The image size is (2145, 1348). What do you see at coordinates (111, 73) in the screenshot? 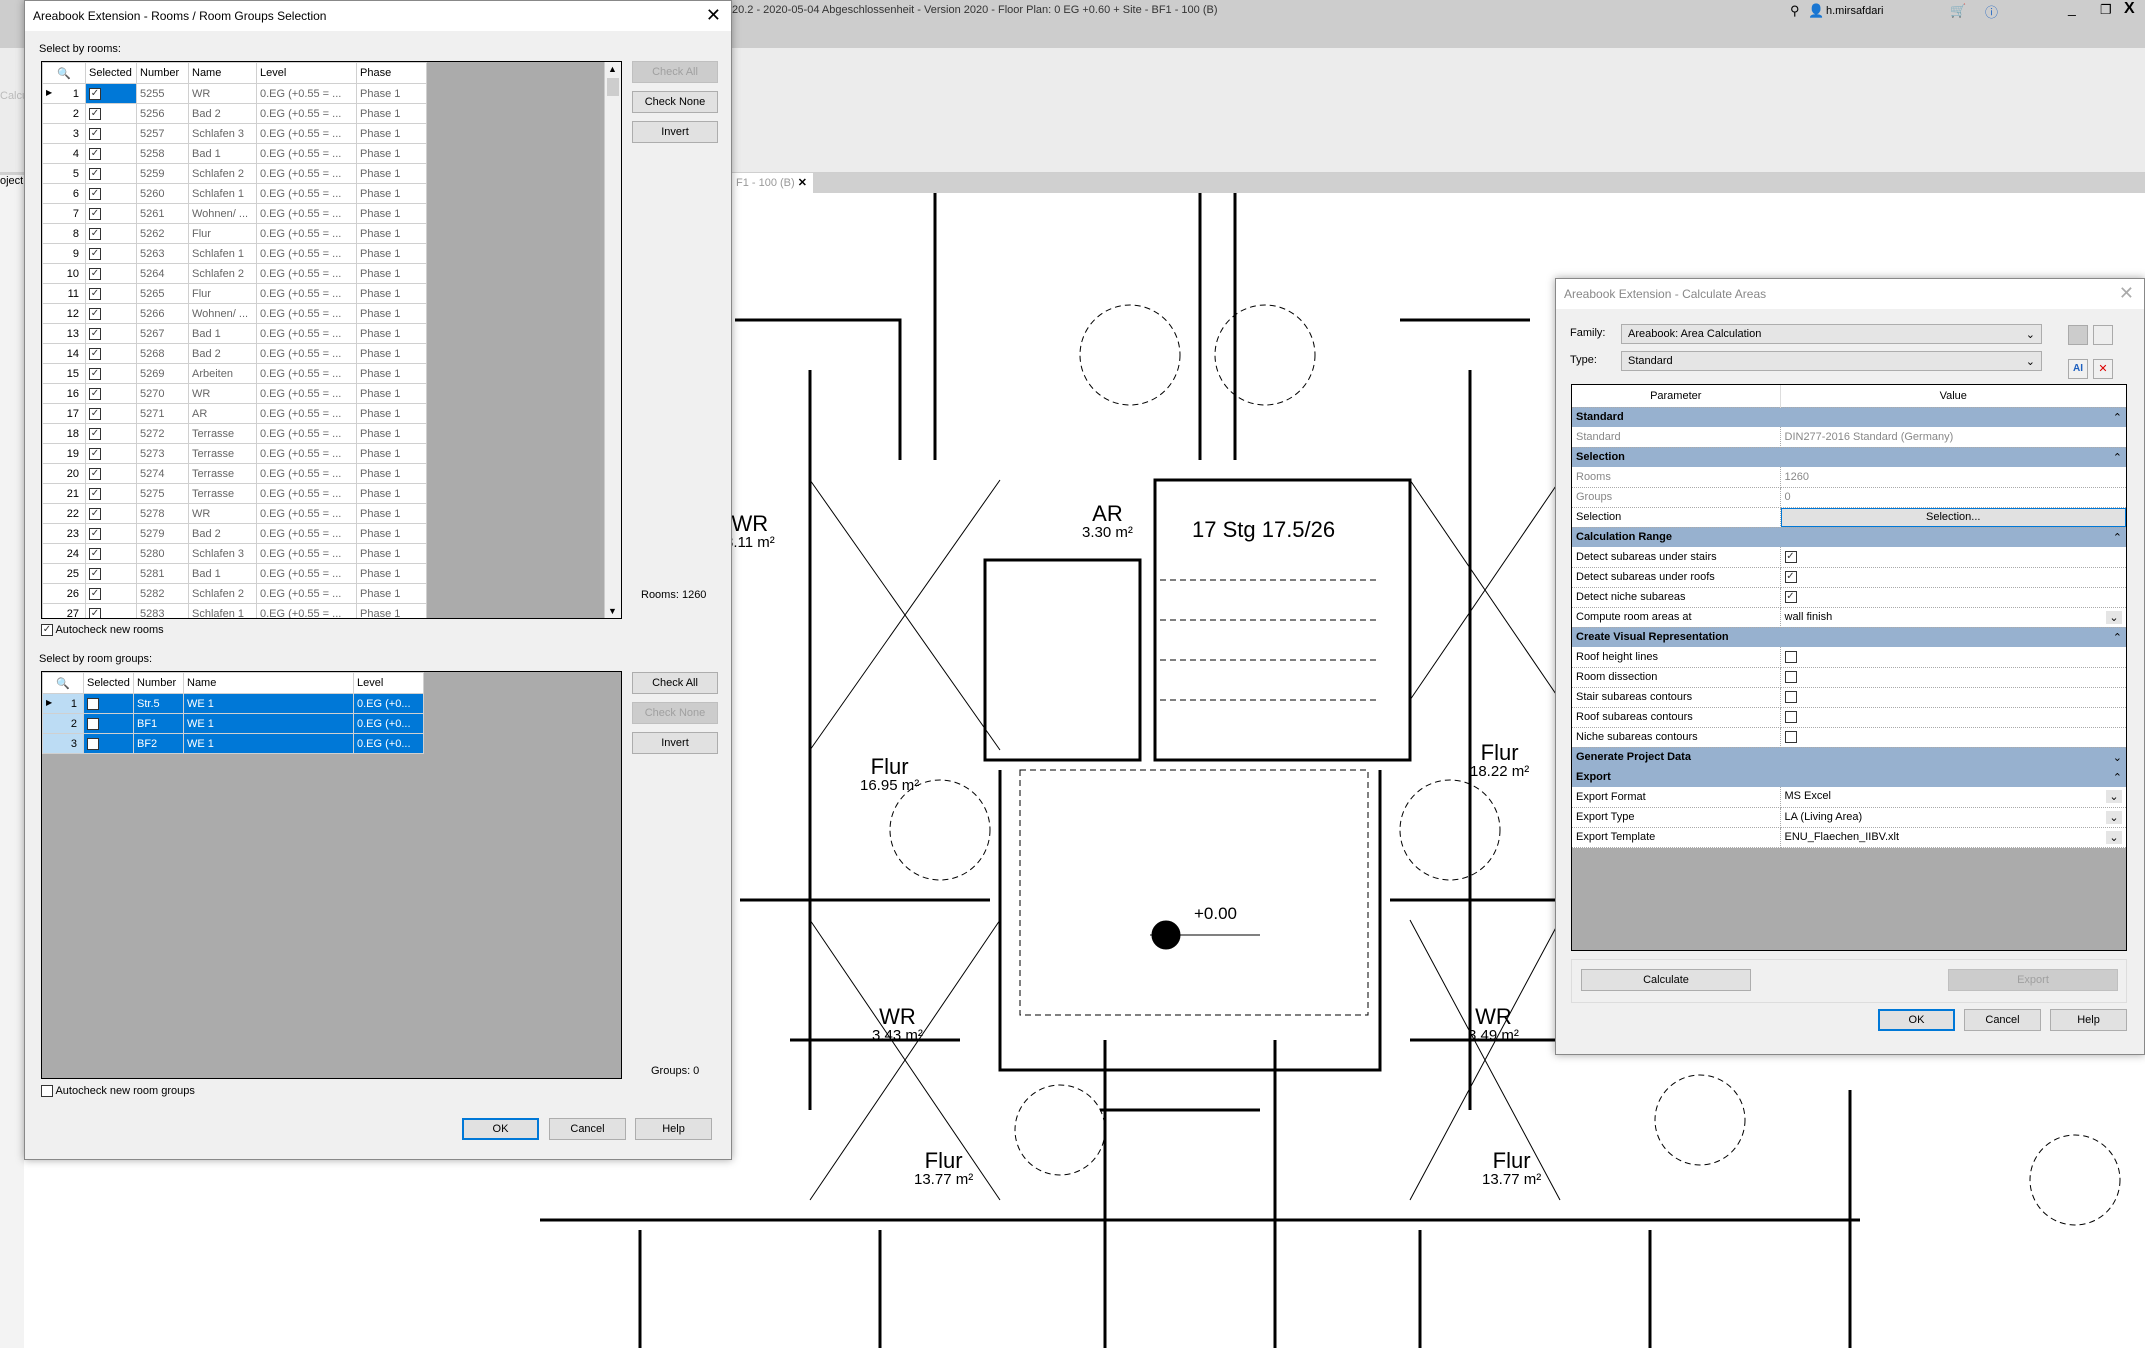
I see `col-selected: Selected` at bounding box center [111, 73].